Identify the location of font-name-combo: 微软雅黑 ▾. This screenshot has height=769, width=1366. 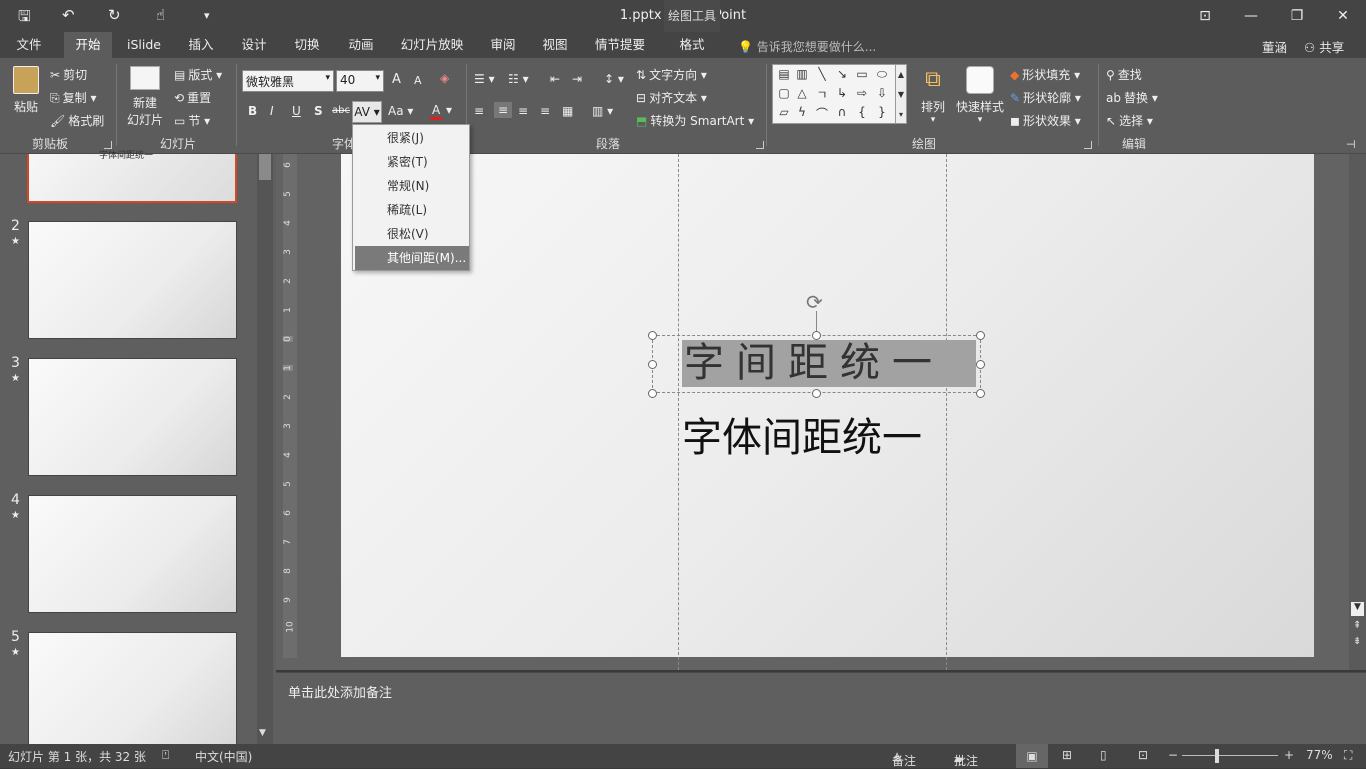
(288, 81).